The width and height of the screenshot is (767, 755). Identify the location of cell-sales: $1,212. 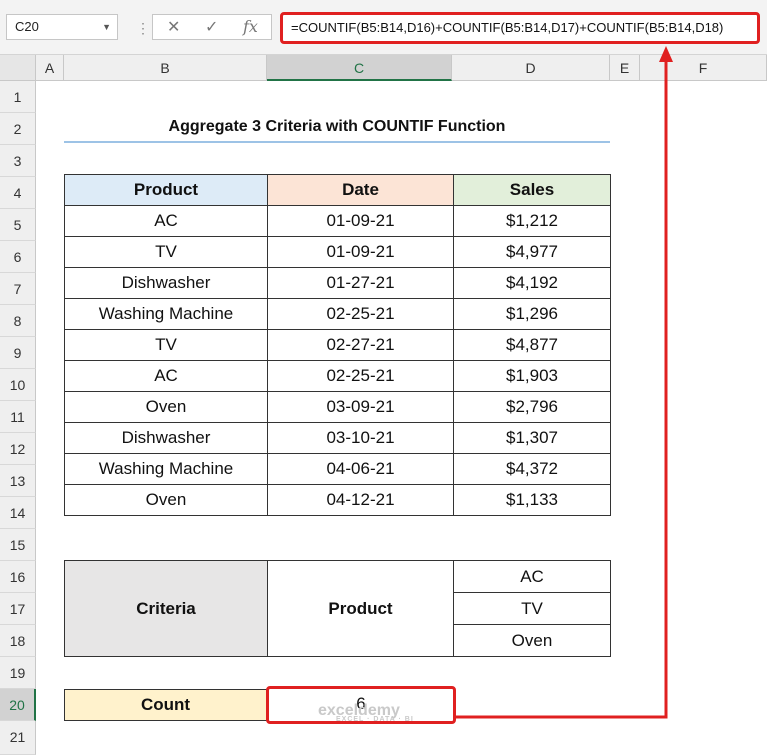
(532, 221).